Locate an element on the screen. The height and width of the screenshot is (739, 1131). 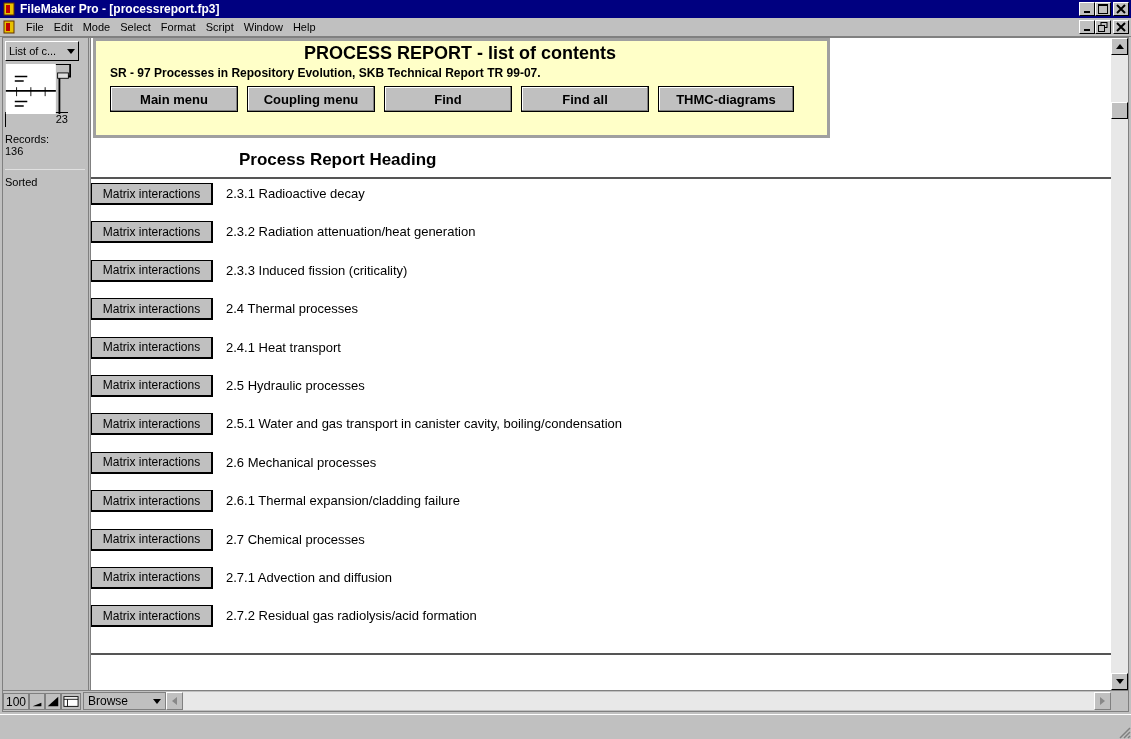
process-heading: 2.6 Mechanical processes is located at coordinates (301, 462).